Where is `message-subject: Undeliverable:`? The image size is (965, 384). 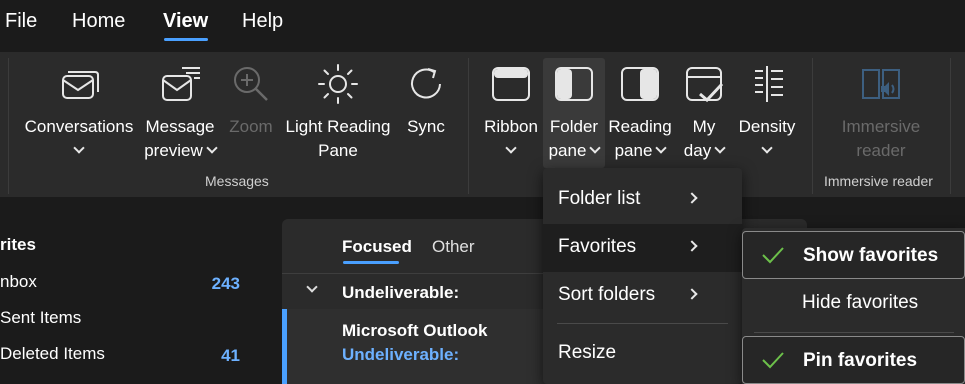
message-subject: Undeliverable: is located at coordinates (401, 354).